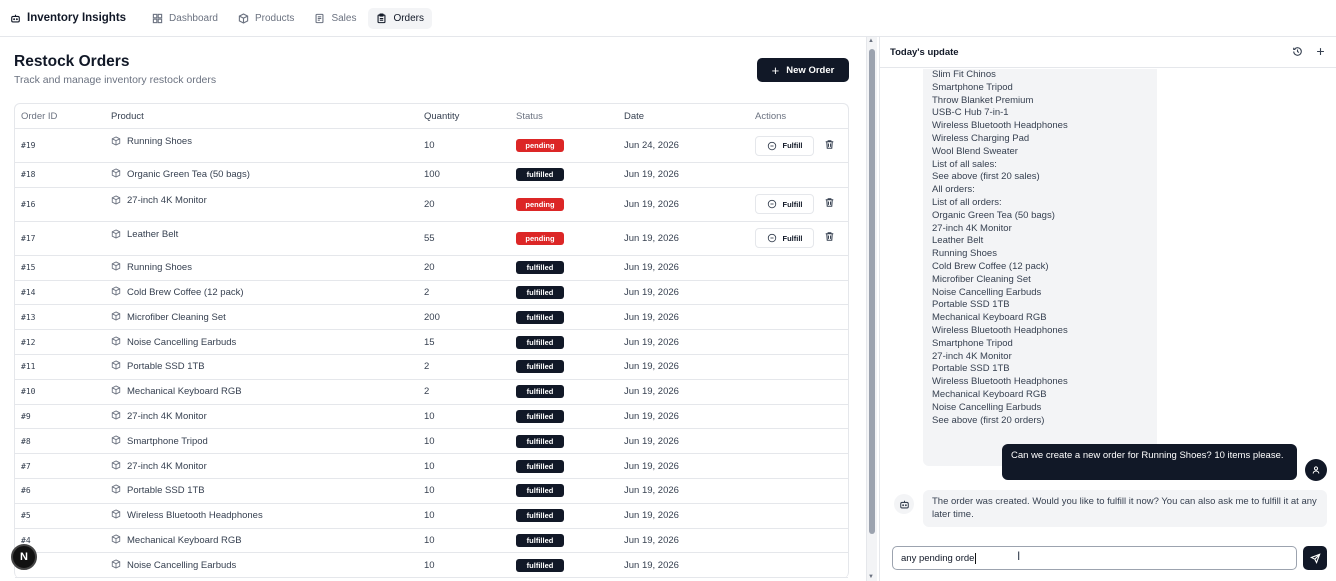  Describe the element at coordinates (1297, 53) in the screenshot. I see `history-icon` at that location.